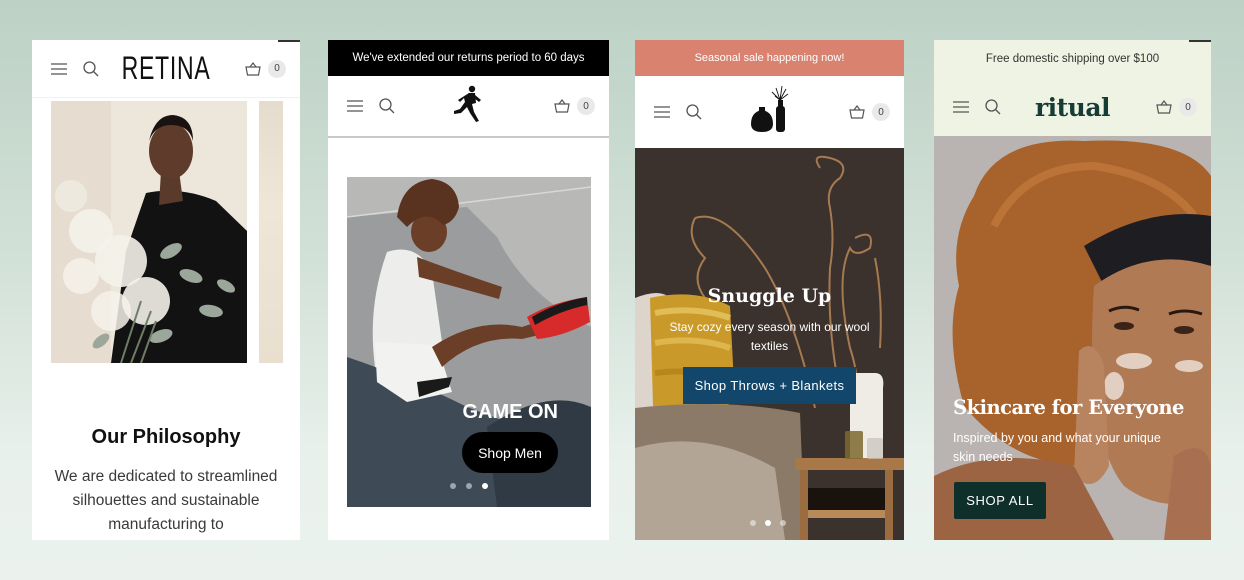  What do you see at coordinates (769, 296) in the screenshot?
I see `hero-title: Snuggle Up` at bounding box center [769, 296].